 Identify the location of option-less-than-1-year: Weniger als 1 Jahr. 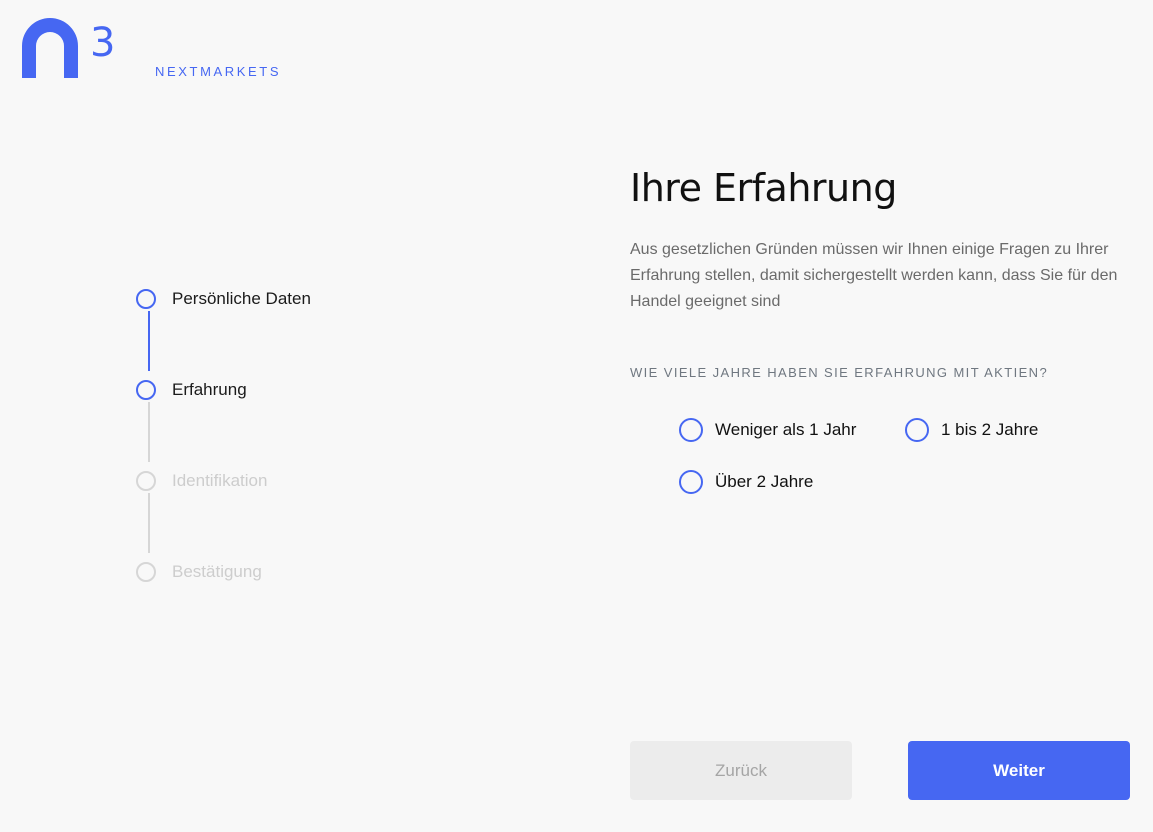
(767, 430).